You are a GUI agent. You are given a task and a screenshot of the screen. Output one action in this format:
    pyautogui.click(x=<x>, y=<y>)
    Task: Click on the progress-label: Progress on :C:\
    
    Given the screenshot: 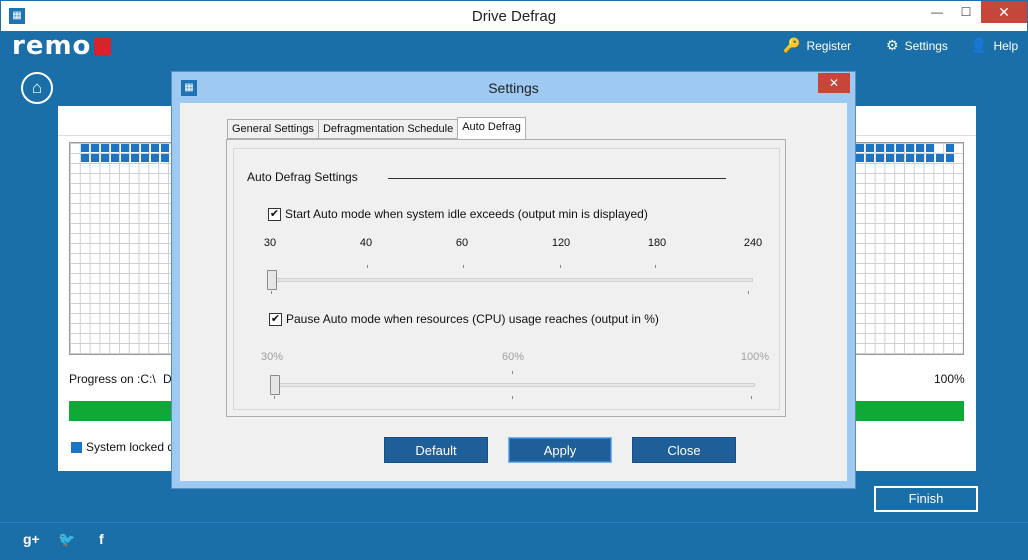 What is the action you would take?
    pyautogui.click(x=112, y=379)
    